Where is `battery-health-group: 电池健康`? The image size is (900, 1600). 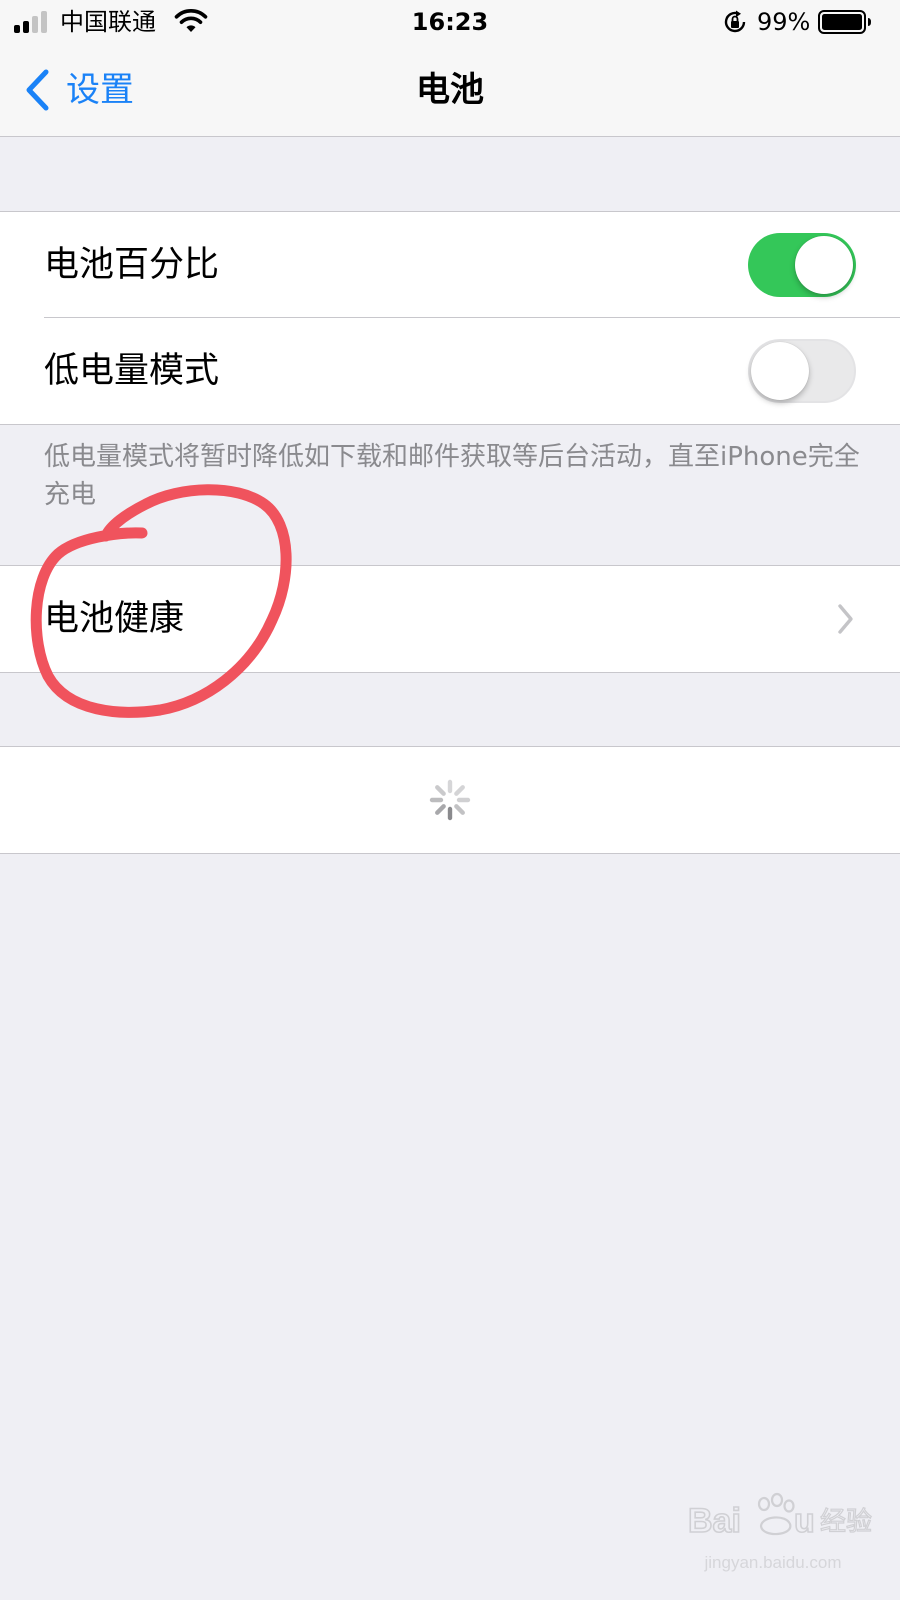
battery-health-group: 电池健康 is located at coordinates (450, 619).